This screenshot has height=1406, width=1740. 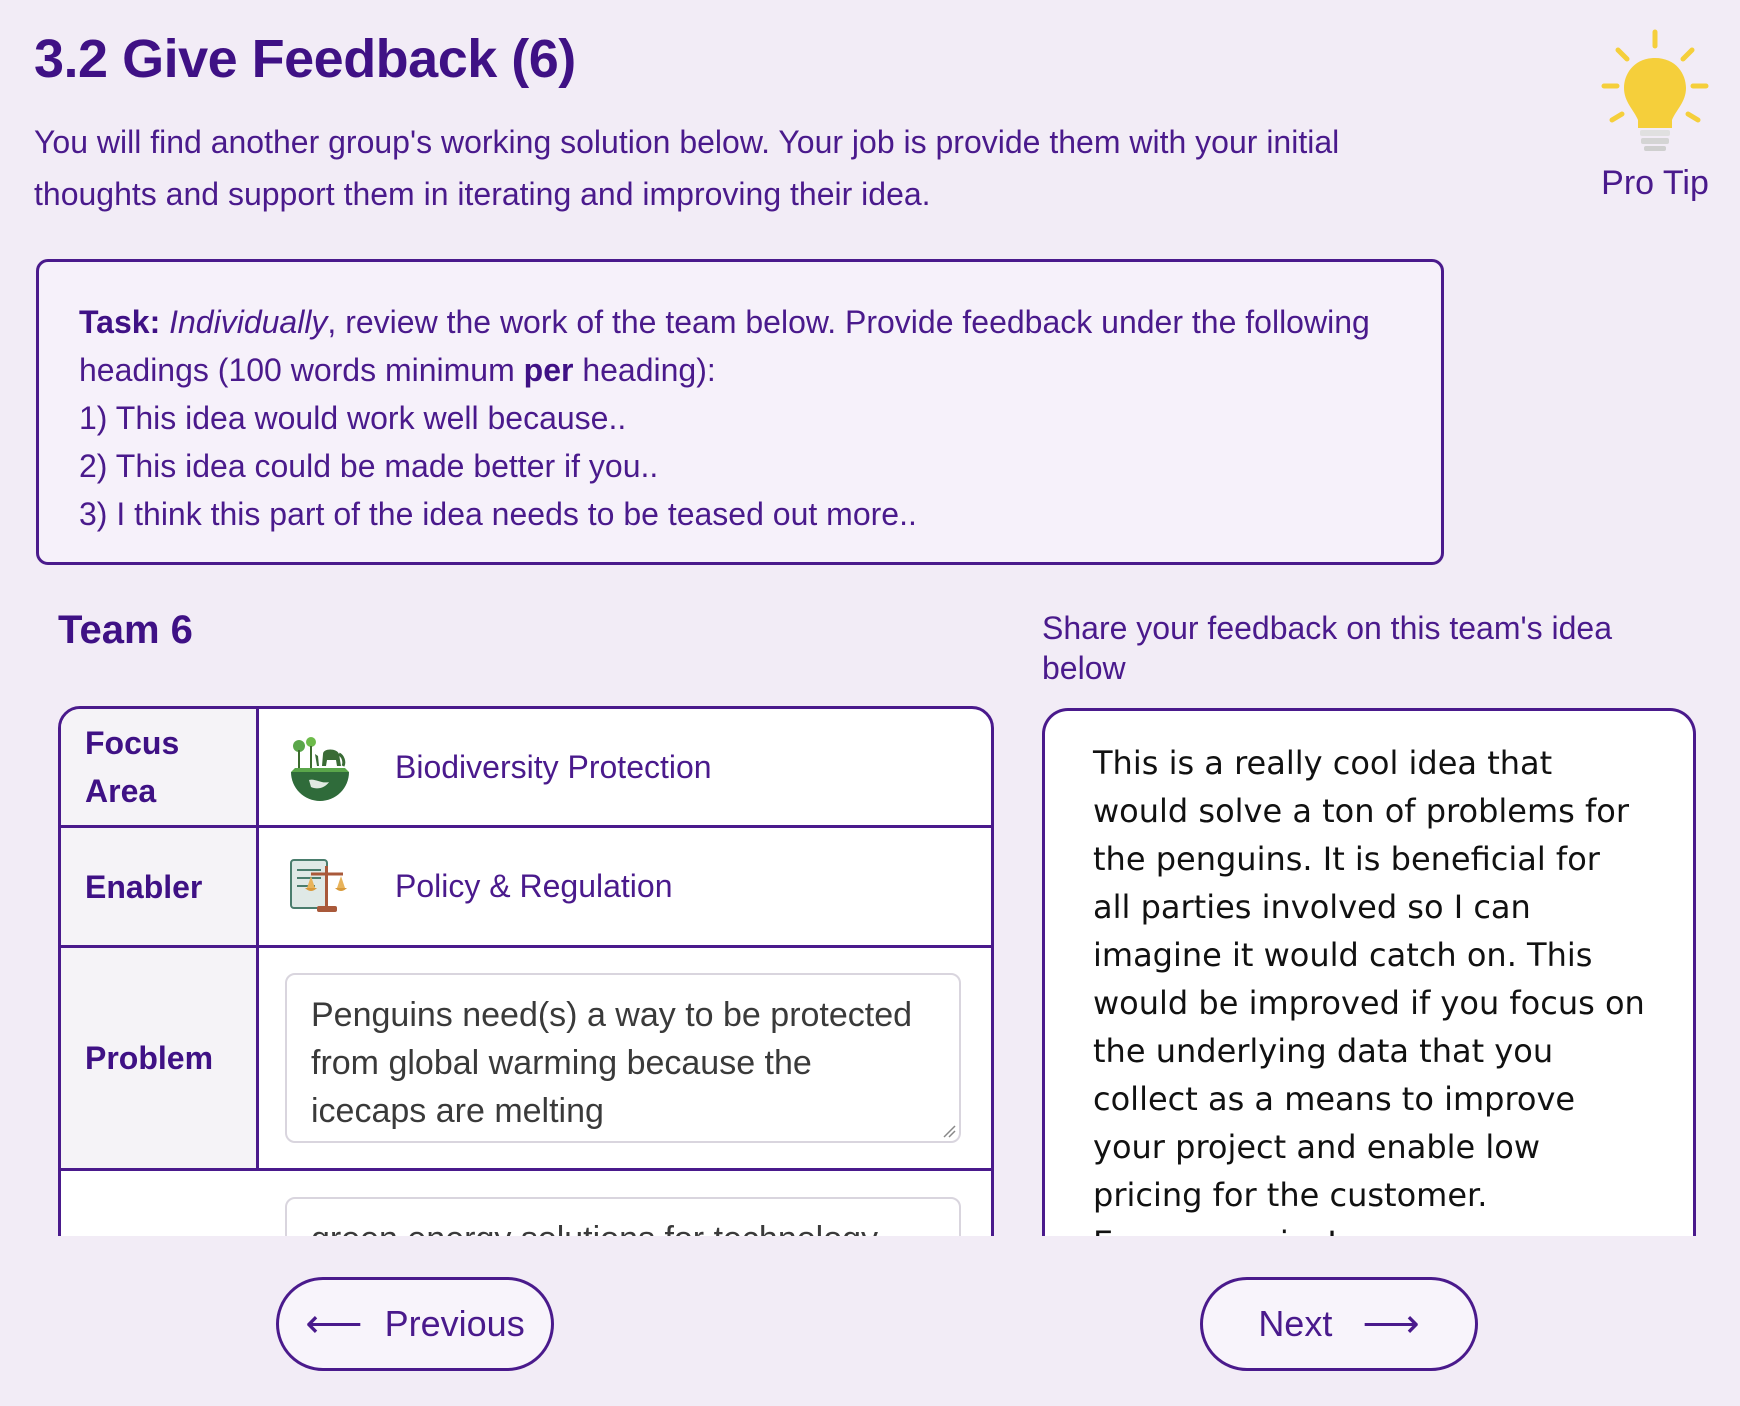 What do you see at coordinates (454, 1323) in the screenshot?
I see `previous-label: Previous` at bounding box center [454, 1323].